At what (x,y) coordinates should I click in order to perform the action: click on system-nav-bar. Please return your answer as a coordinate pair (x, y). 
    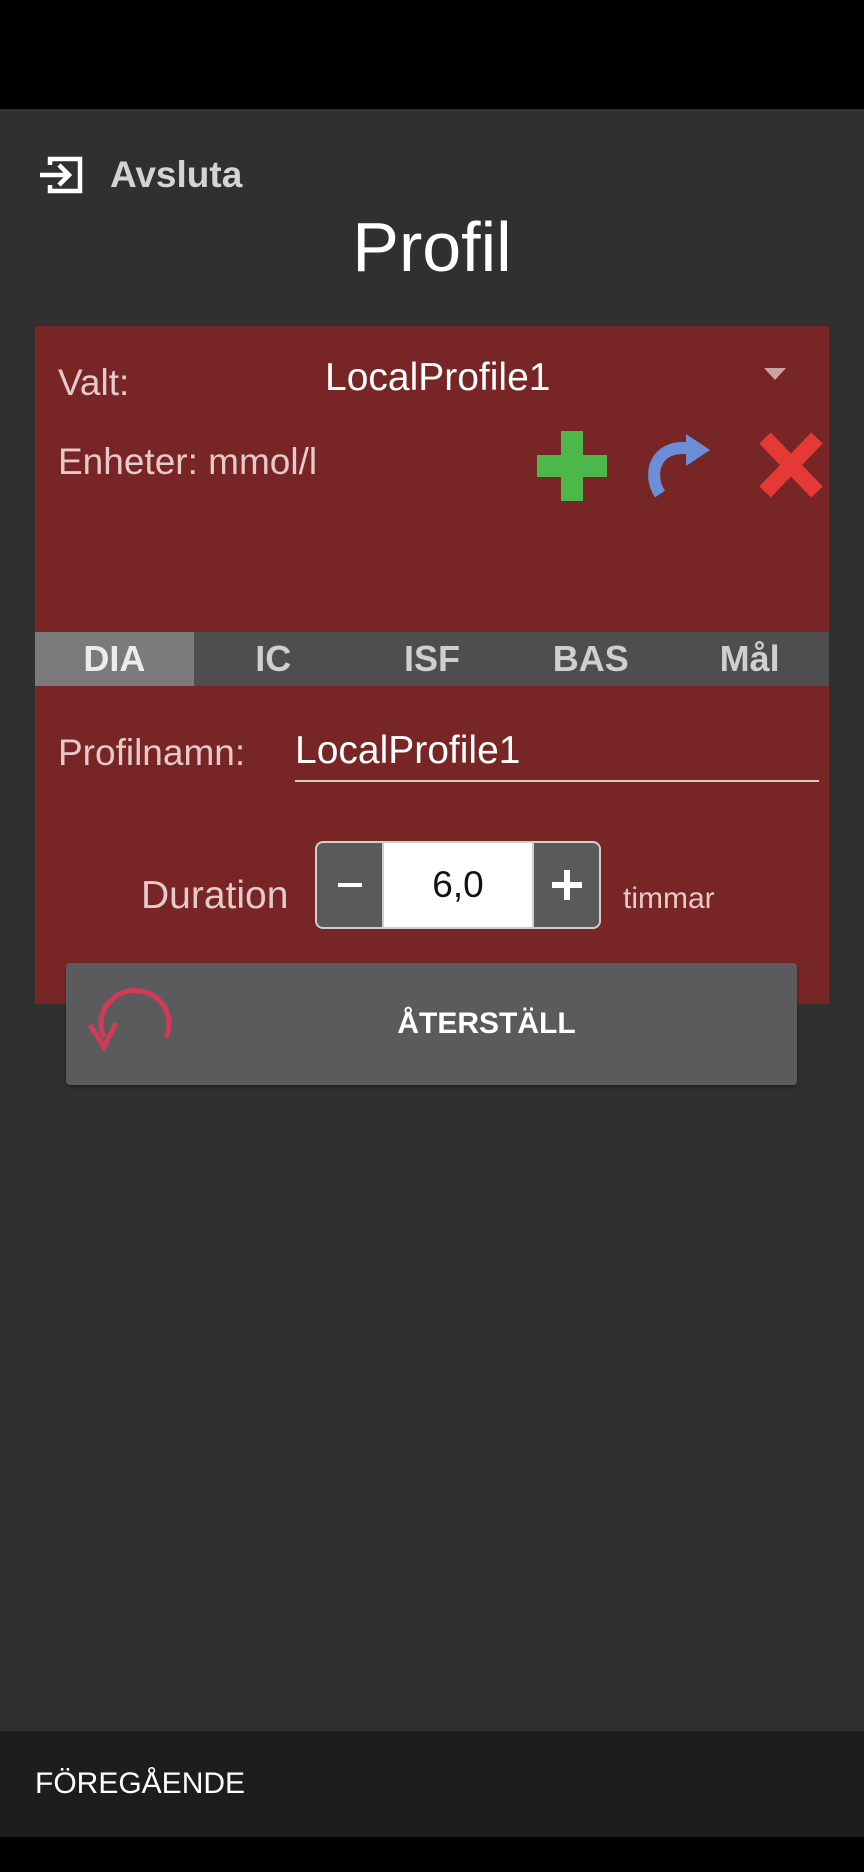
    Looking at the image, I should click on (432, 1854).